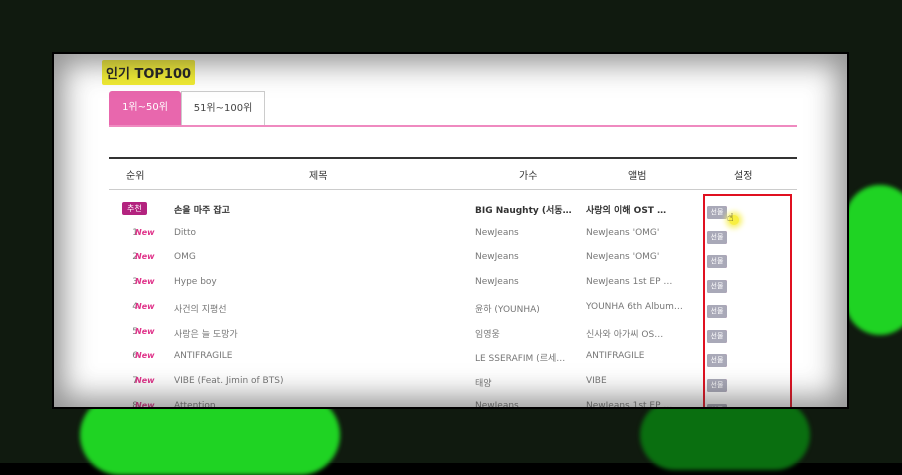 The width and height of the screenshot is (902, 475). I want to click on highlight-box, so click(747, 300).